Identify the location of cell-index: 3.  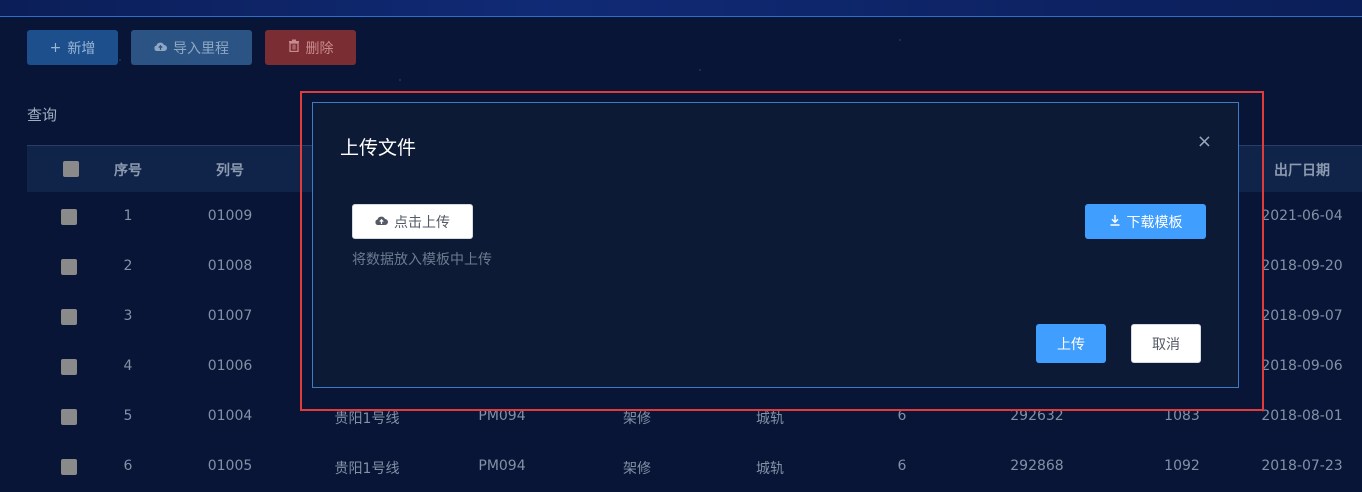
(128, 316).